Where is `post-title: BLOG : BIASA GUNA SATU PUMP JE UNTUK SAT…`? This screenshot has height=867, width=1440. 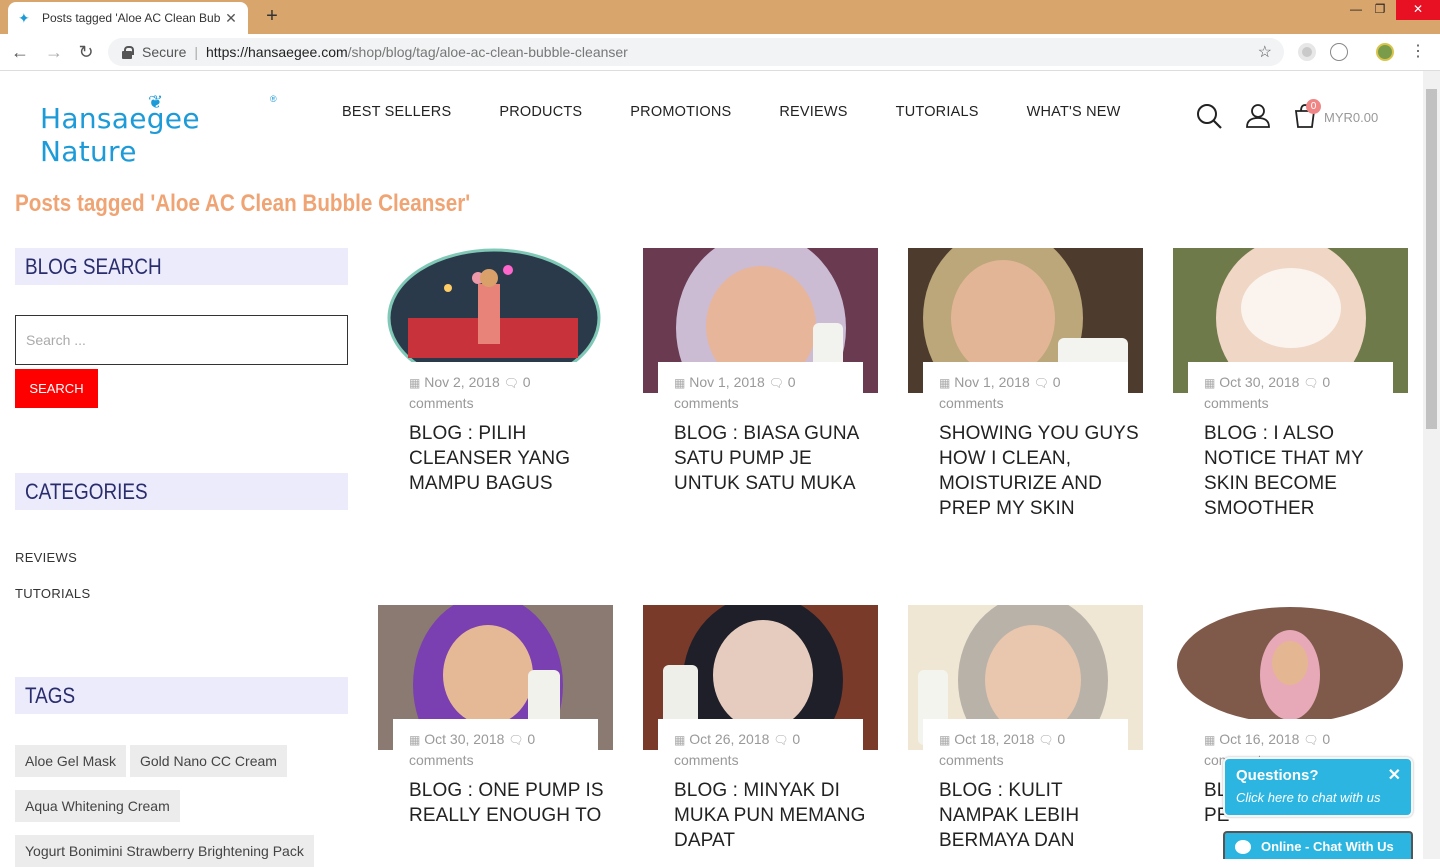
post-title: BLOG : BIASA GUNA SATU PUMP JE UNTUK SAT… is located at coordinates (774, 458).